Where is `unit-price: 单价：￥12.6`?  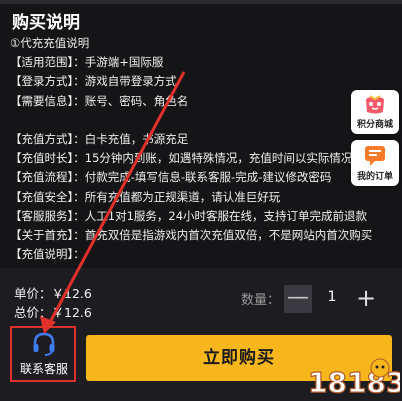
unit-price: 单价：￥12.6 is located at coordinates (53, 292).